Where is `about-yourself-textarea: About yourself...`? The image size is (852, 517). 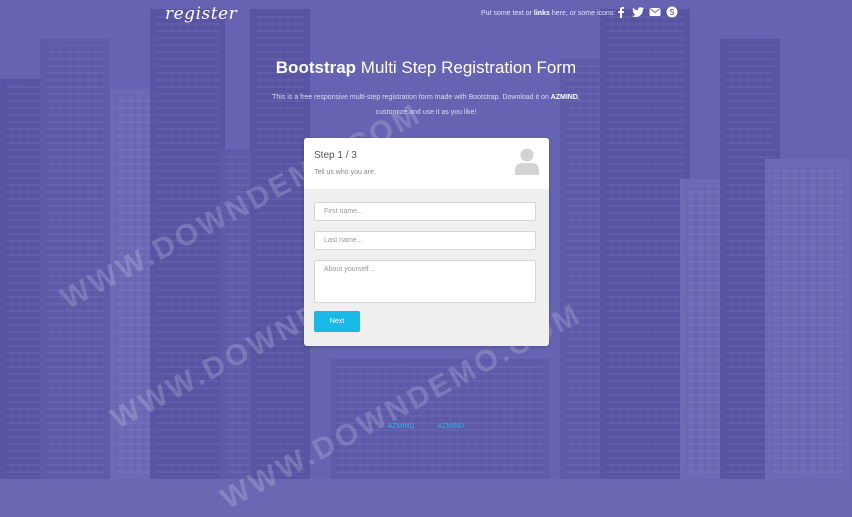
about-yourself-textarea: About yourself... is located at coordinates (425, 281).